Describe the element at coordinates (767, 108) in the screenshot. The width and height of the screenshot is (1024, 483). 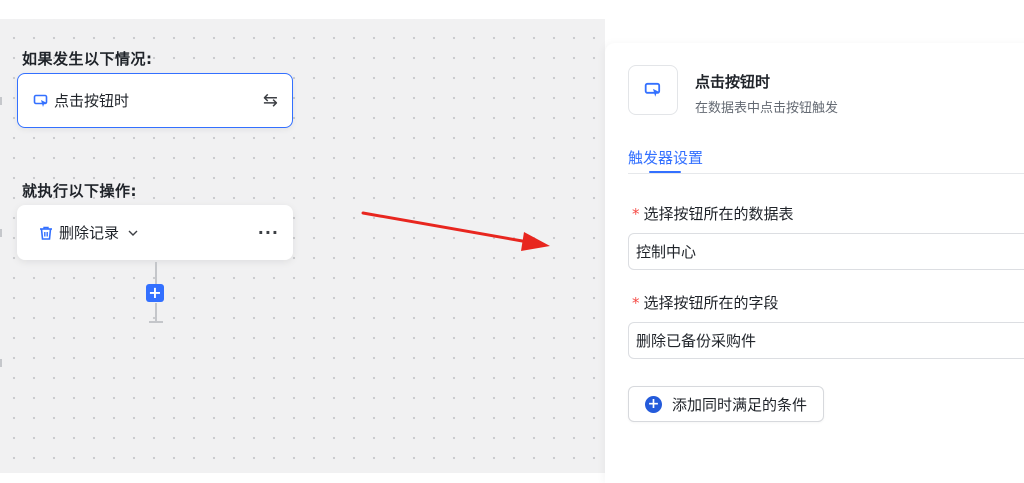
I see `panel-subtitle: 在数据表中点击按钮触发` at that location.